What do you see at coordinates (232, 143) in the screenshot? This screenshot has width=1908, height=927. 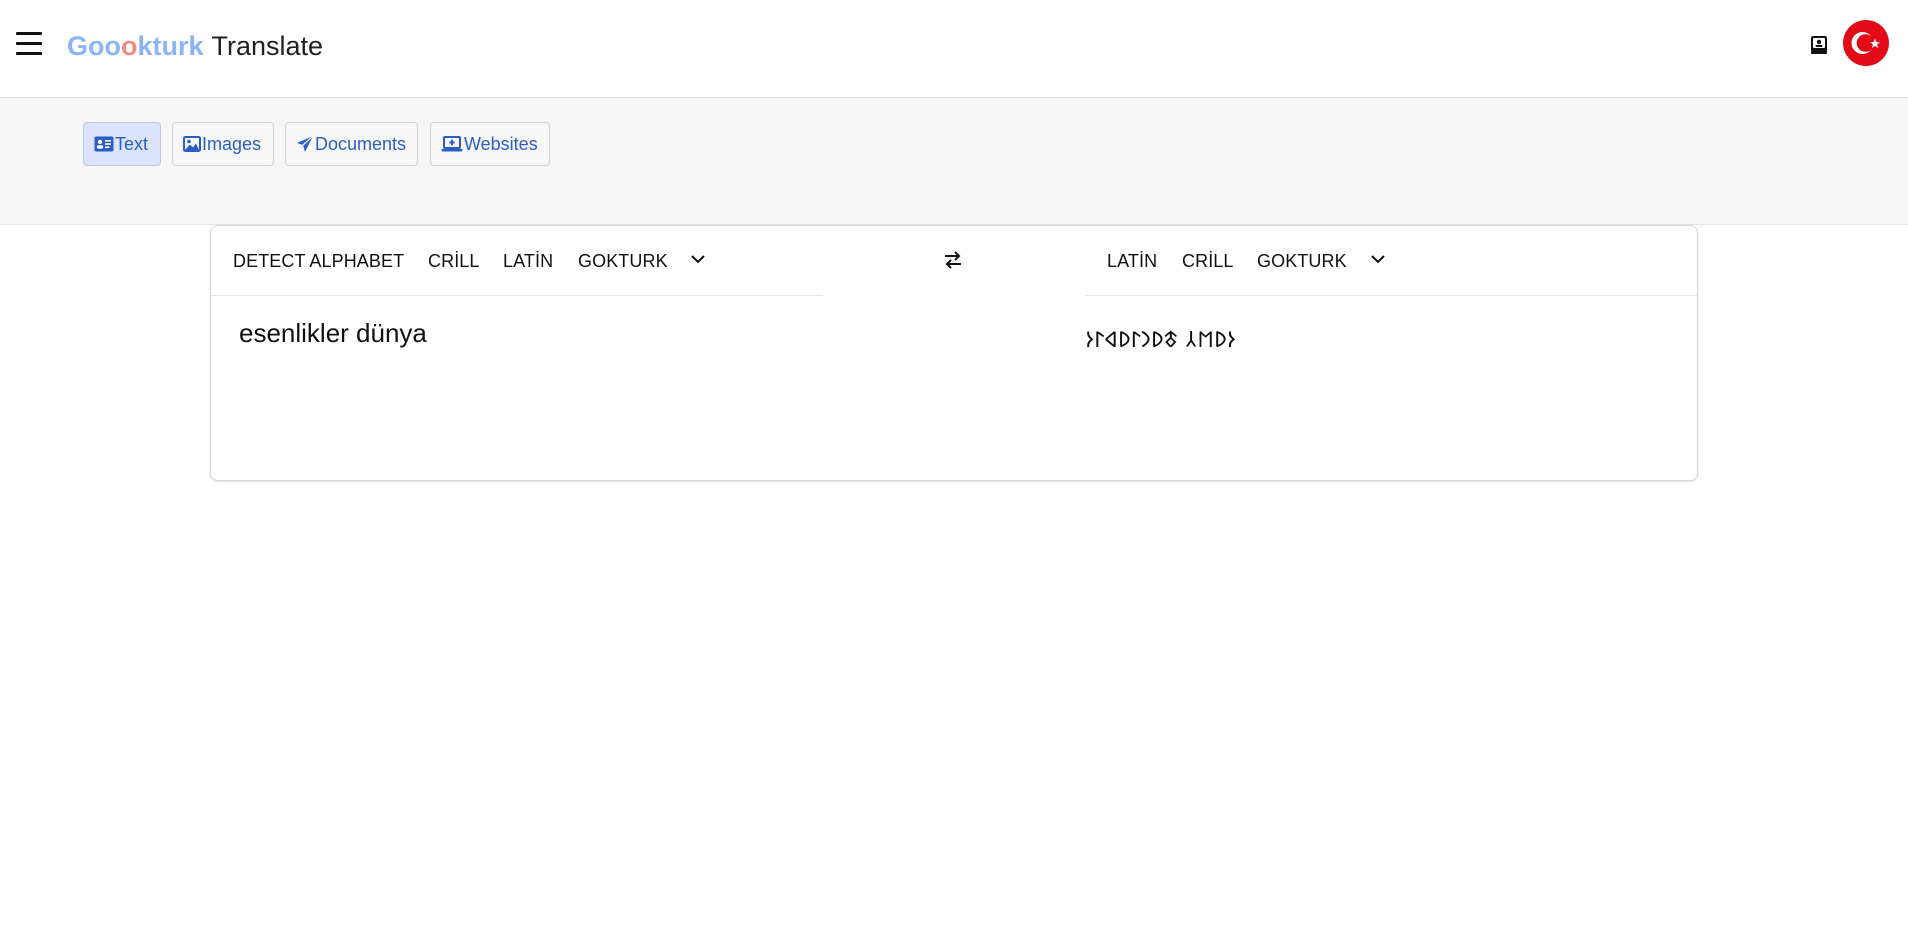 I see `mode-images-label: Images` at bounding box center [232, 143].